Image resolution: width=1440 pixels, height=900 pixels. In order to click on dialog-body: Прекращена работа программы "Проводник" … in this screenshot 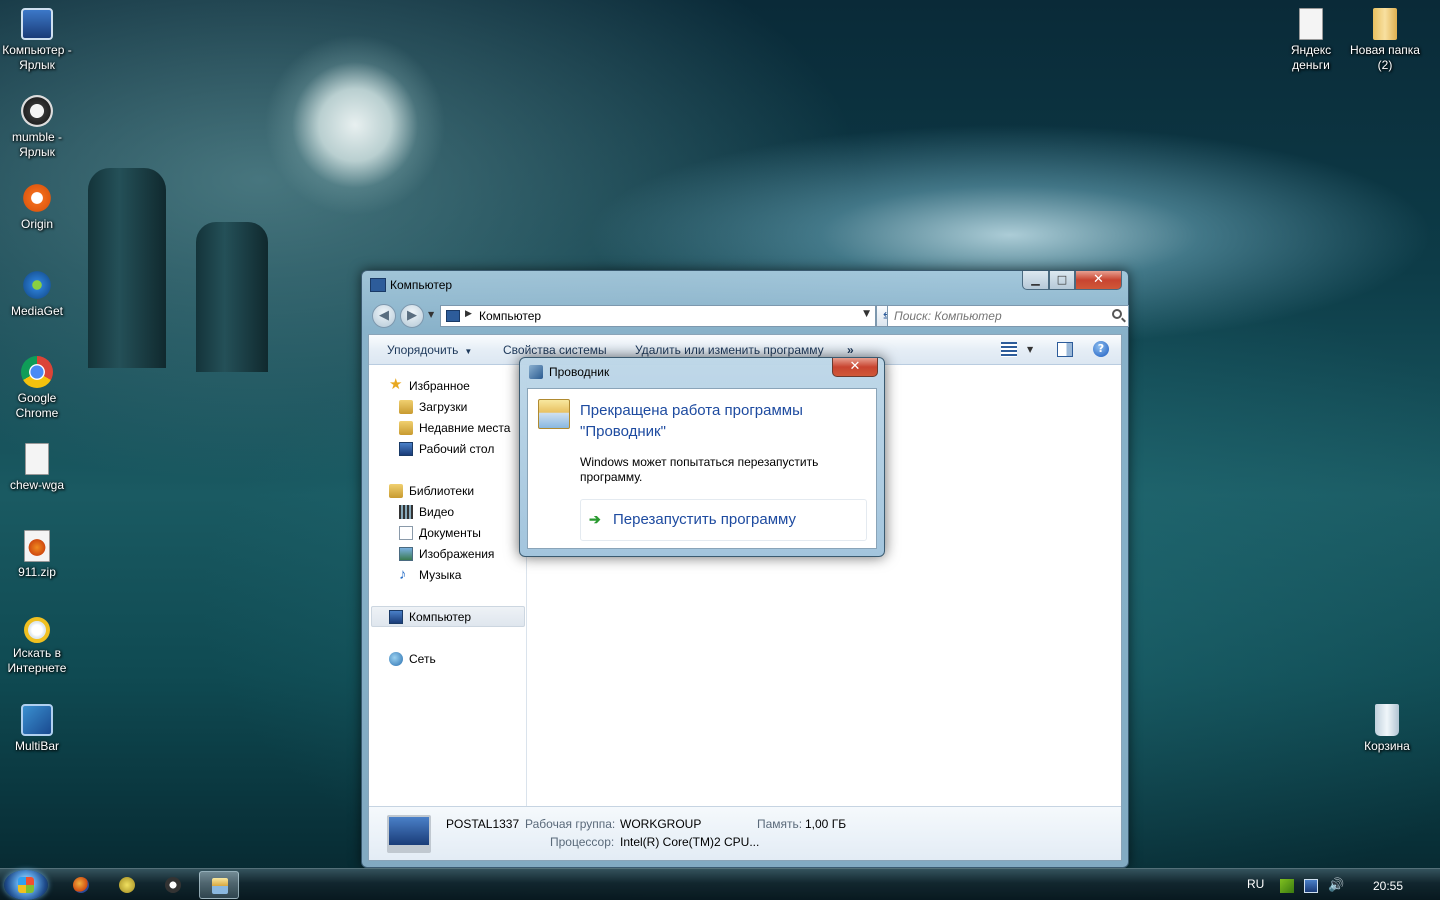, I will do `click(702, 468)`.